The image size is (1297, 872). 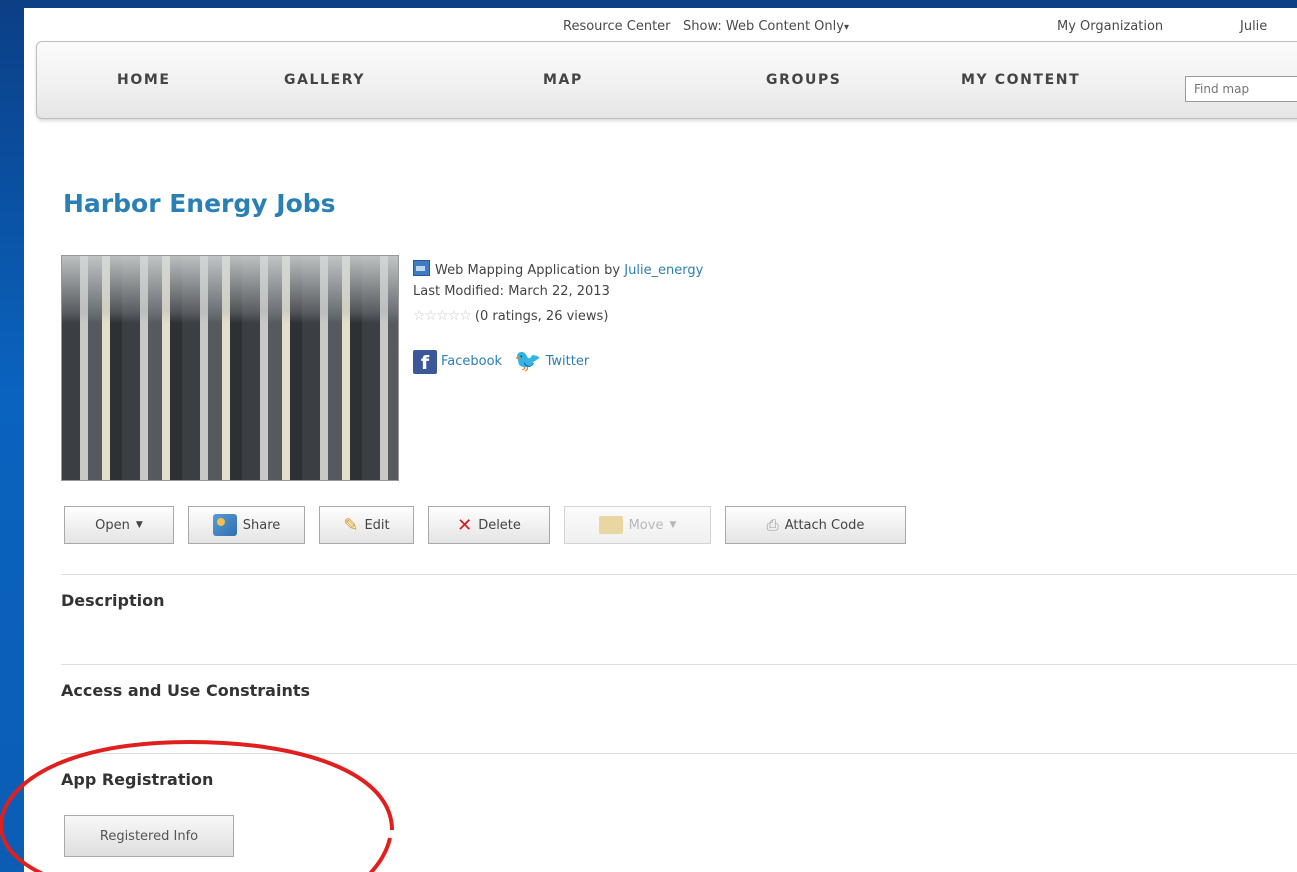 I want to click on registered-info-button: Registered Info, so click(x=149, y=836).